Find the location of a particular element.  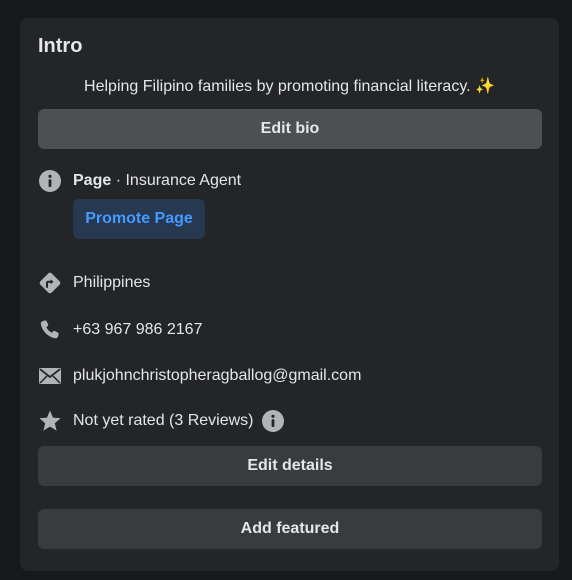

rating-info-icon is located at coordinates (272, 421).